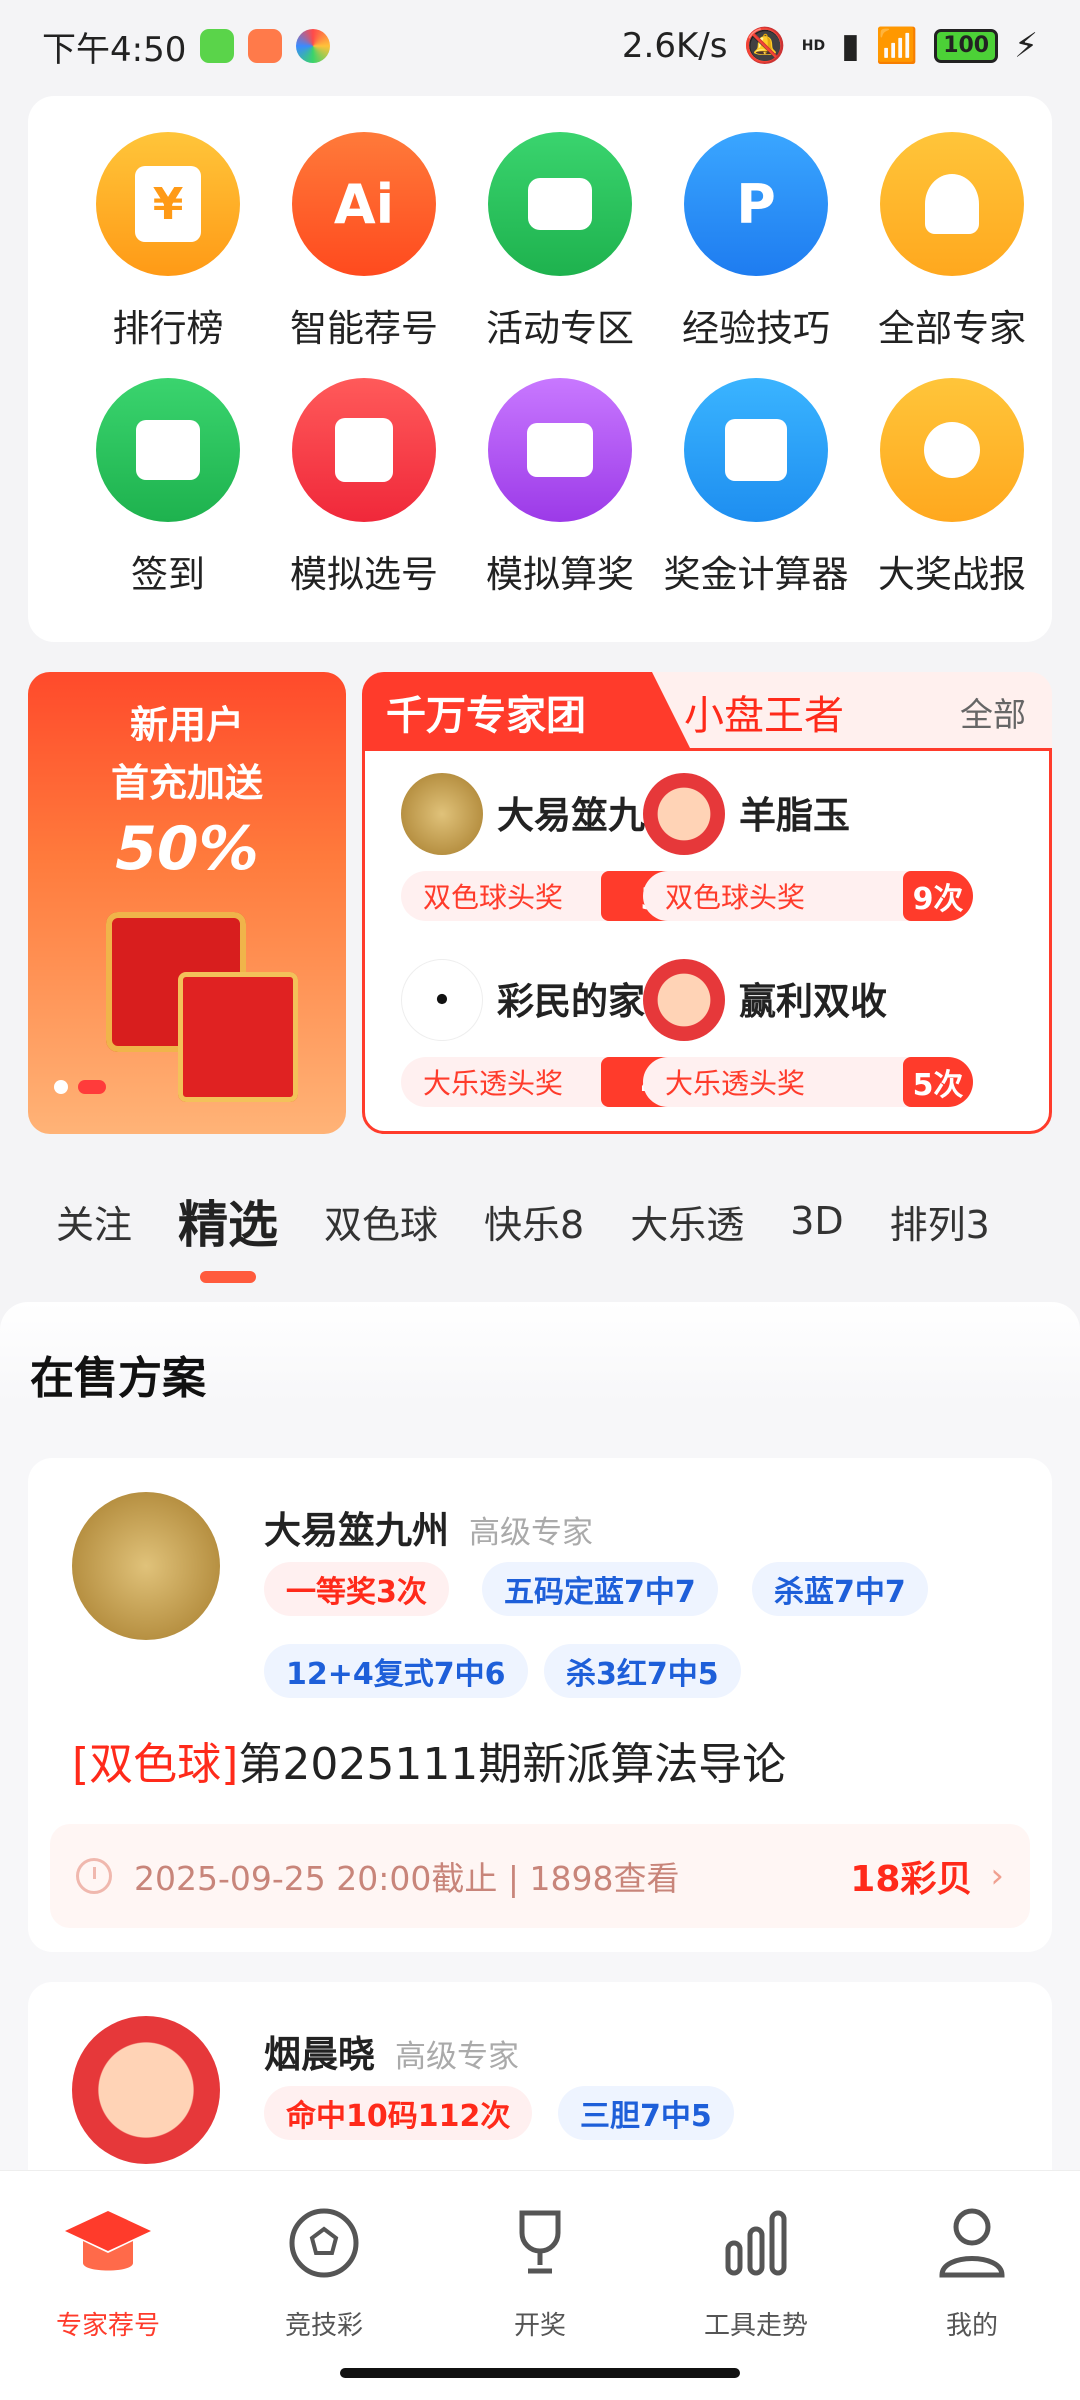 This screenshot has height=2400, width=1080. I want to click on plan-title: [双色球]第2025111期新派算法导论, so click(429, 1760).